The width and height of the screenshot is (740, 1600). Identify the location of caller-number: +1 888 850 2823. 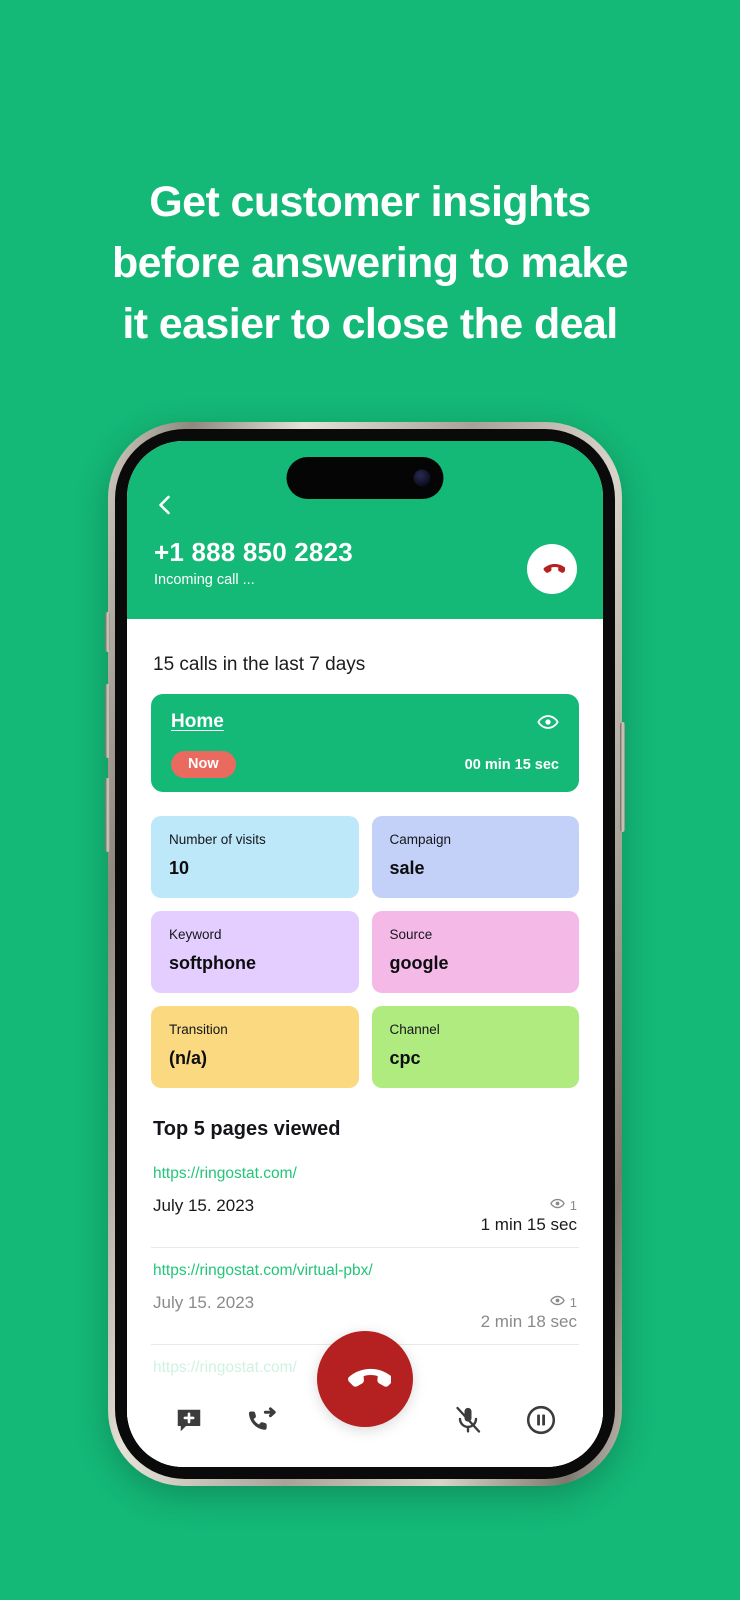
(253, 552).